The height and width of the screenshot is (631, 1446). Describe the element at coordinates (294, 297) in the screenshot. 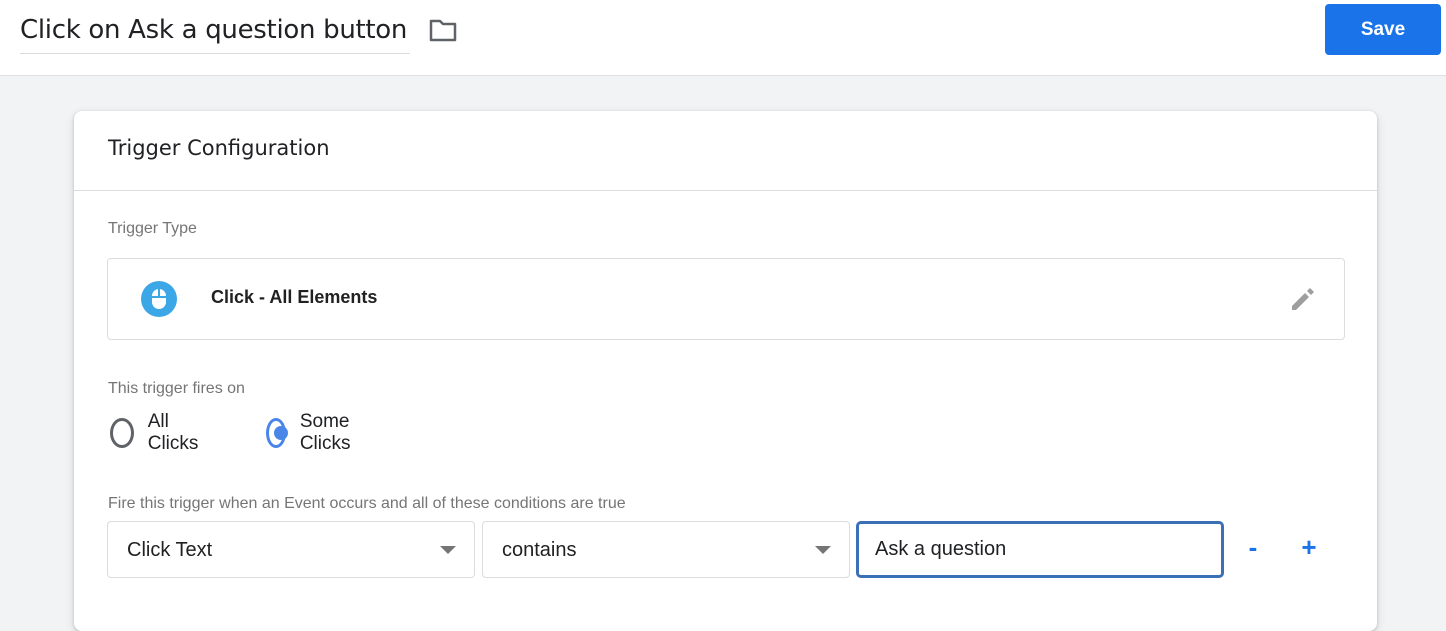

I see `trigger-type-name: Click - All Elements` at that location.